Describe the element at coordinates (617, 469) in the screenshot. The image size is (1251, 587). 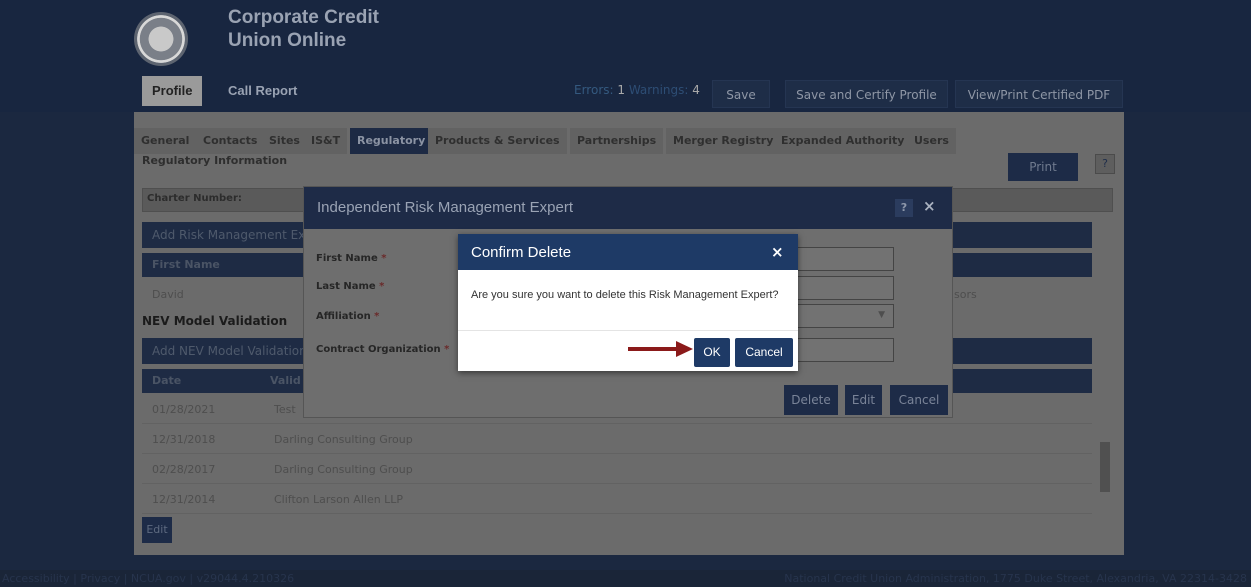
I see `table-row: 02/28/2017 Darling Consulting Group` at that location.